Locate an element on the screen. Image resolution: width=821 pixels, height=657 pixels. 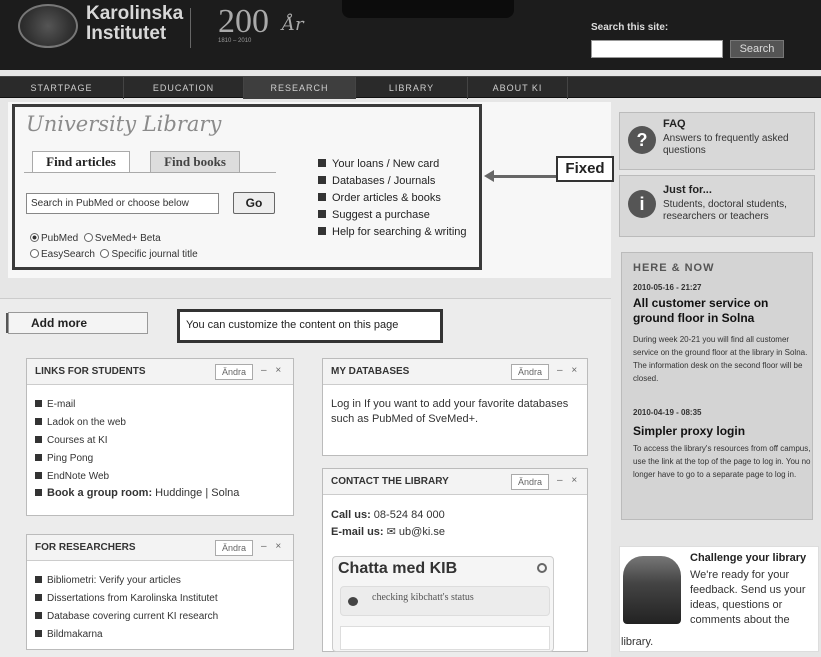
email-link: ✉ ub@ki.se is located at coordinates (416, 532).